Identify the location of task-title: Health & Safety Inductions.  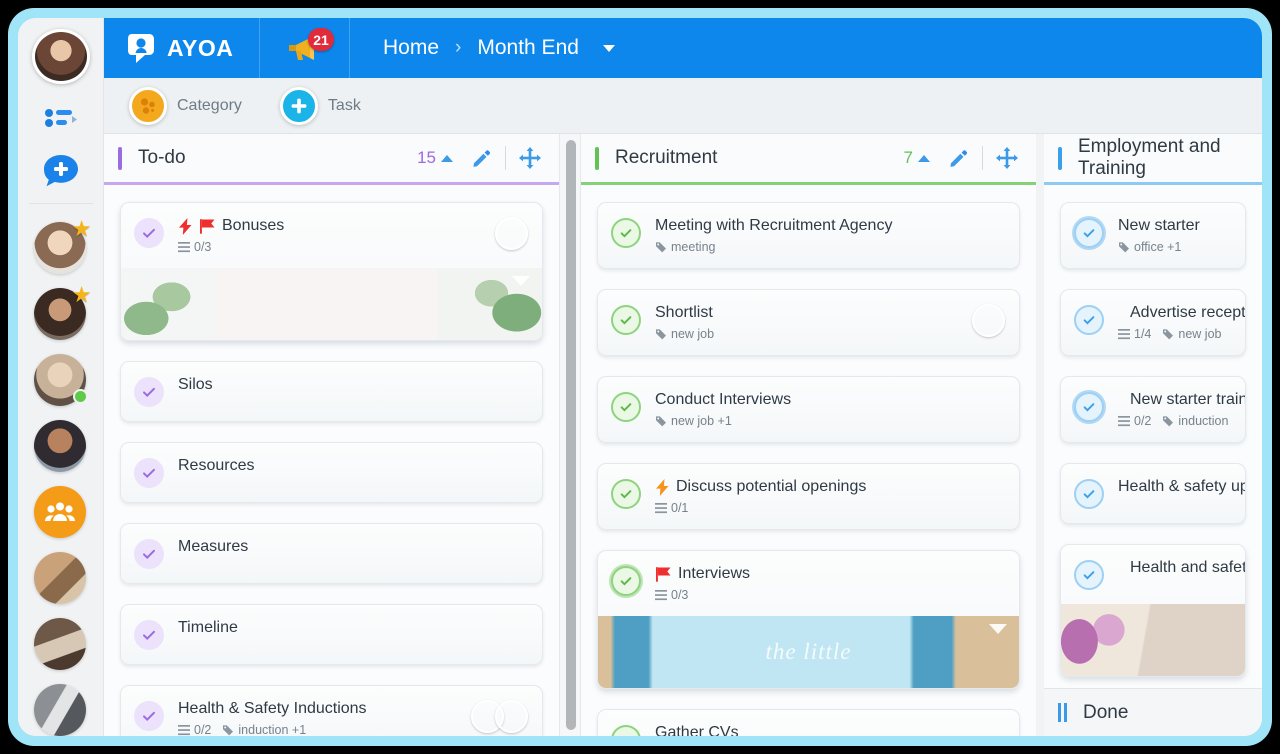
(272, 708).